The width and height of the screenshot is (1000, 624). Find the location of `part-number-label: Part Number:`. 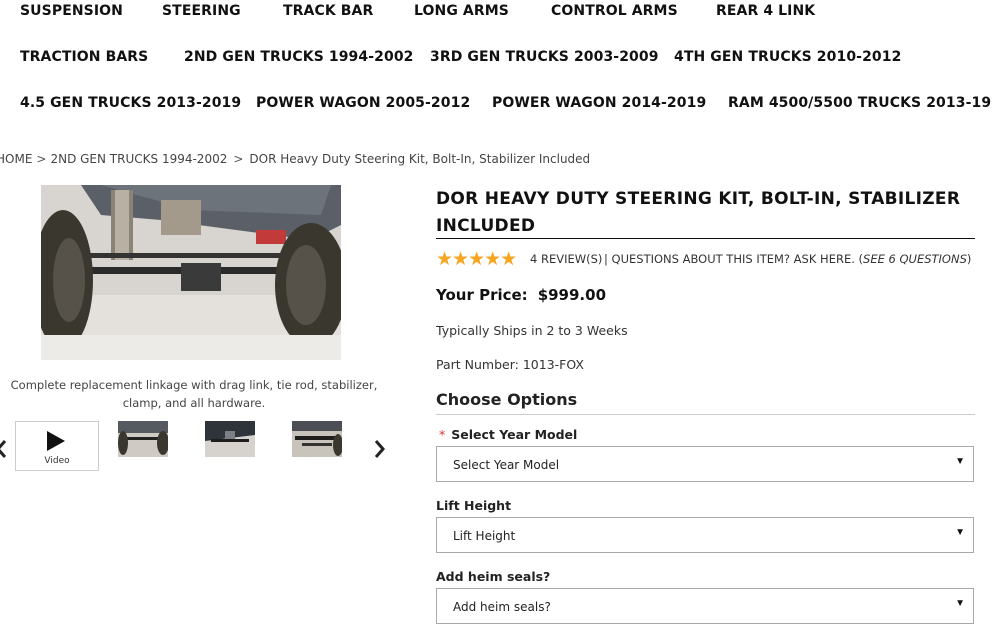

part-number-label: Part Number: is located at coordinates (477, 364).